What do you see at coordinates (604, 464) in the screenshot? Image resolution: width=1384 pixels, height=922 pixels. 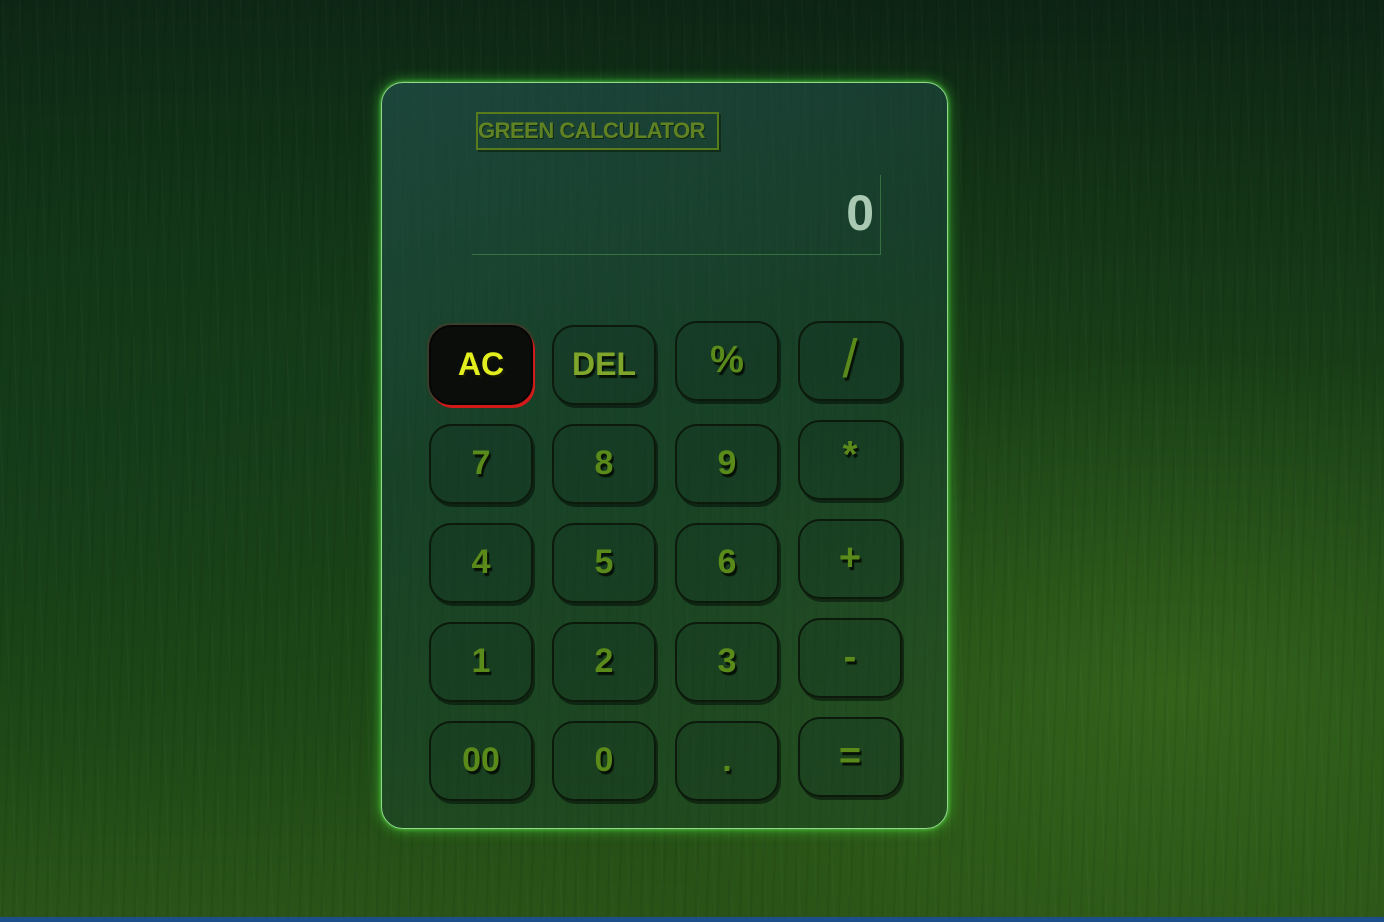 I see `digit-8-button: 8` at bounding box center [604, 464].